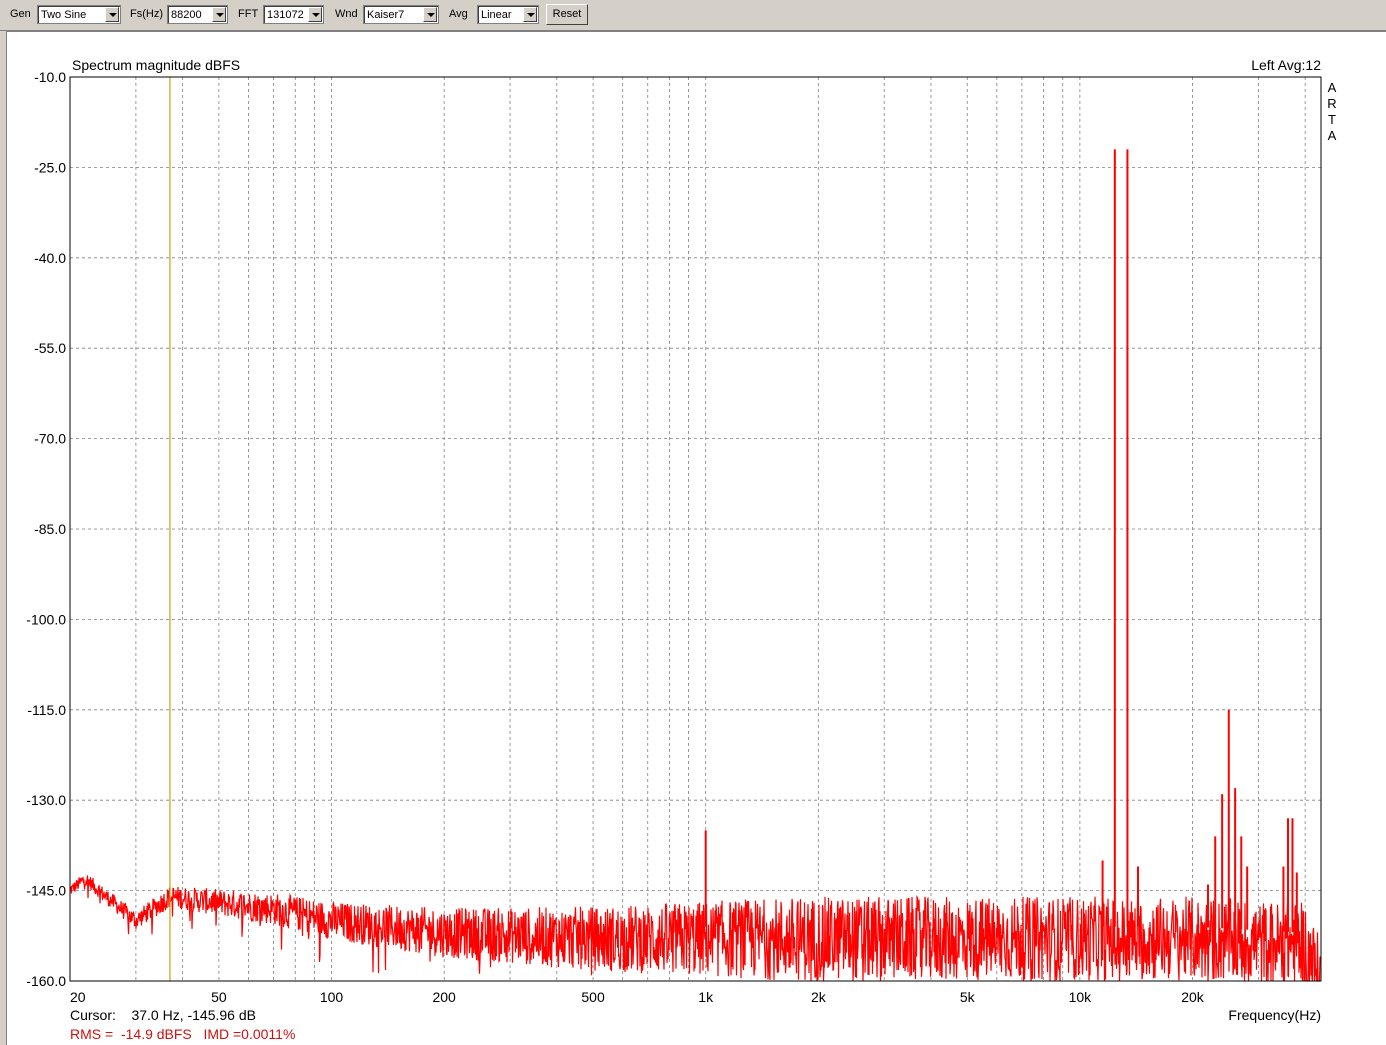  What do you see at coordinates (46, 800) in the screenshot?
I see `y-tick-label: -130.0` at bounding box center [46, 800].